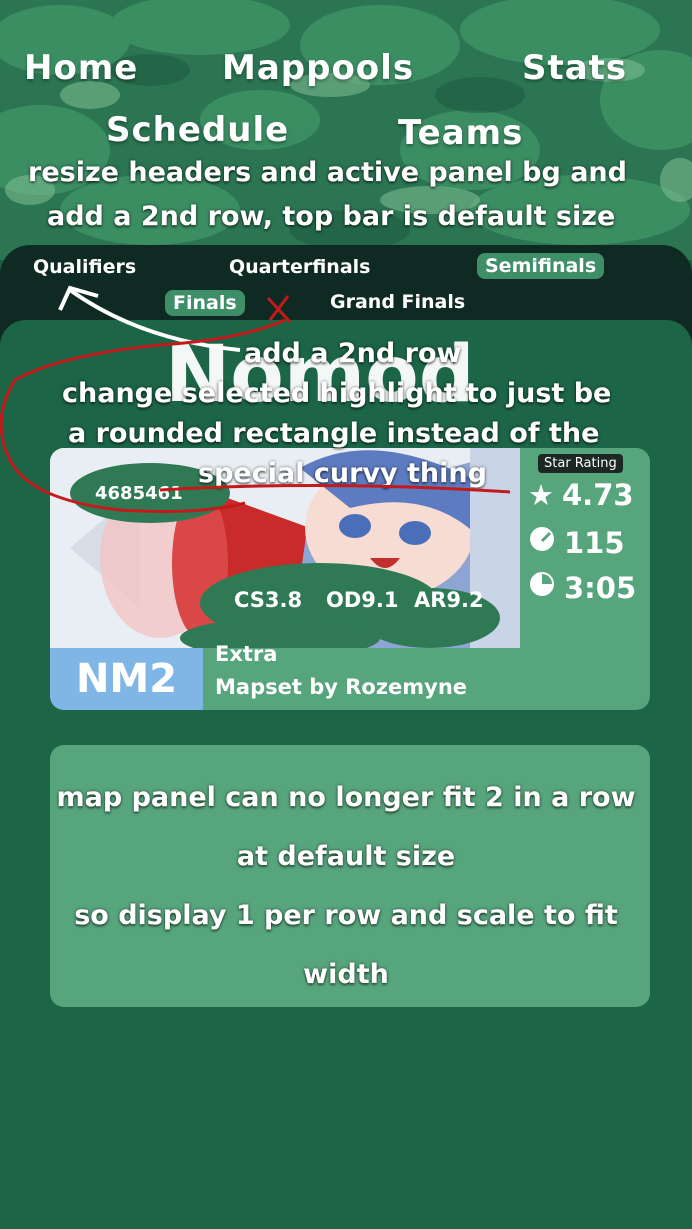  Describe the element at coordinates (337, 393) in the screenshot. I see `note-highlight-line1: change selected highlight to just be` at that location.